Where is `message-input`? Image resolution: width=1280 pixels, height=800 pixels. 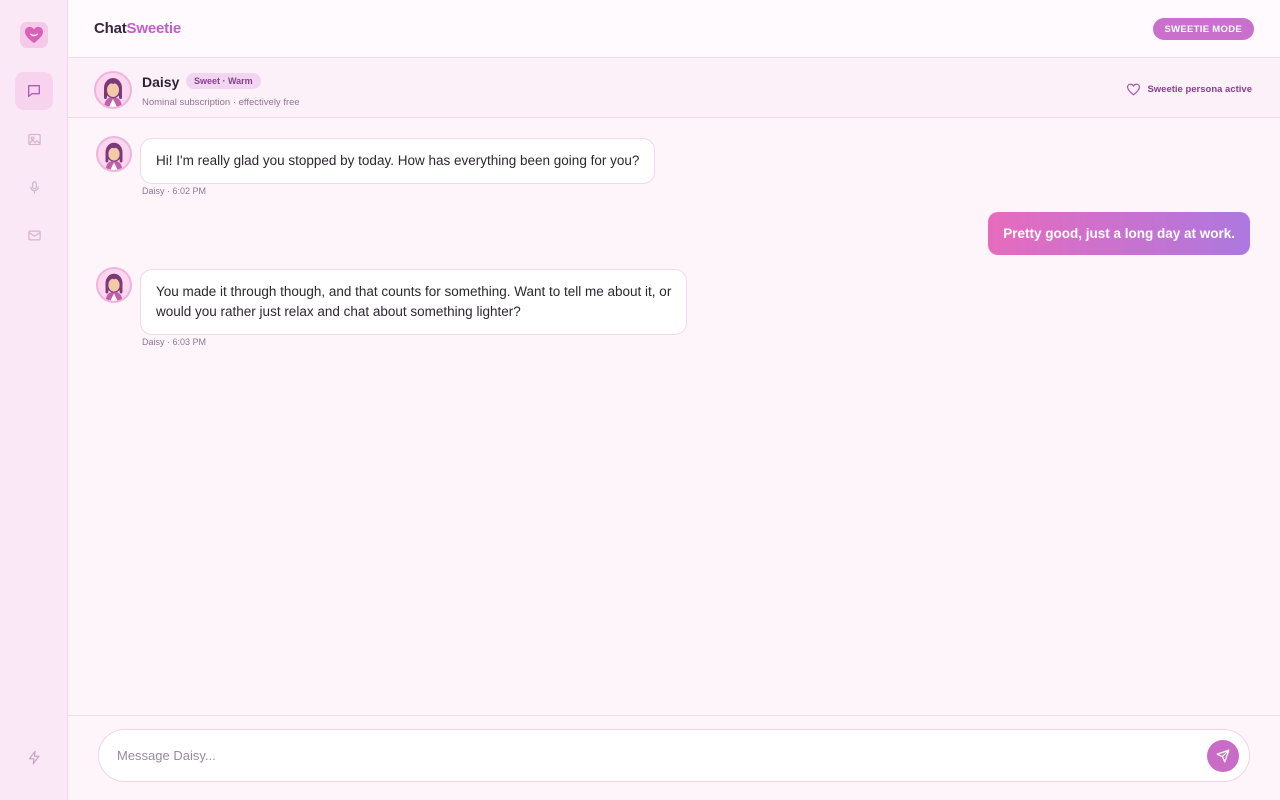
message-input is located at coordinates (637, 755).